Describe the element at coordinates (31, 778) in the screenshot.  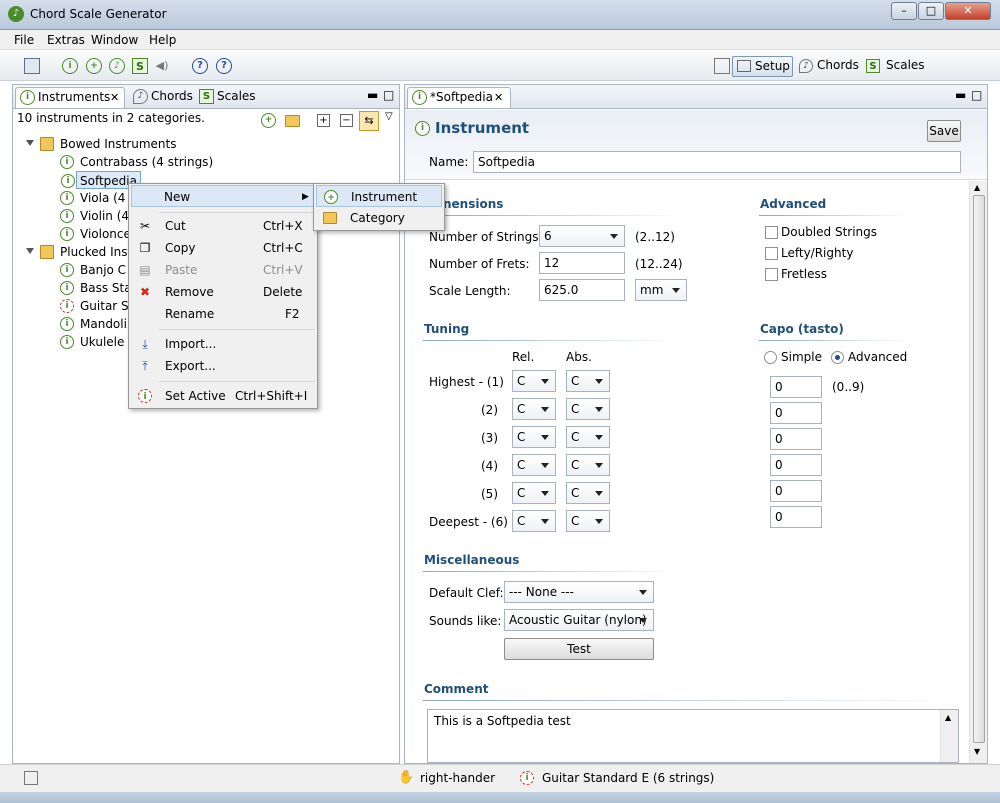
I see `fast-view-icon` at that location.